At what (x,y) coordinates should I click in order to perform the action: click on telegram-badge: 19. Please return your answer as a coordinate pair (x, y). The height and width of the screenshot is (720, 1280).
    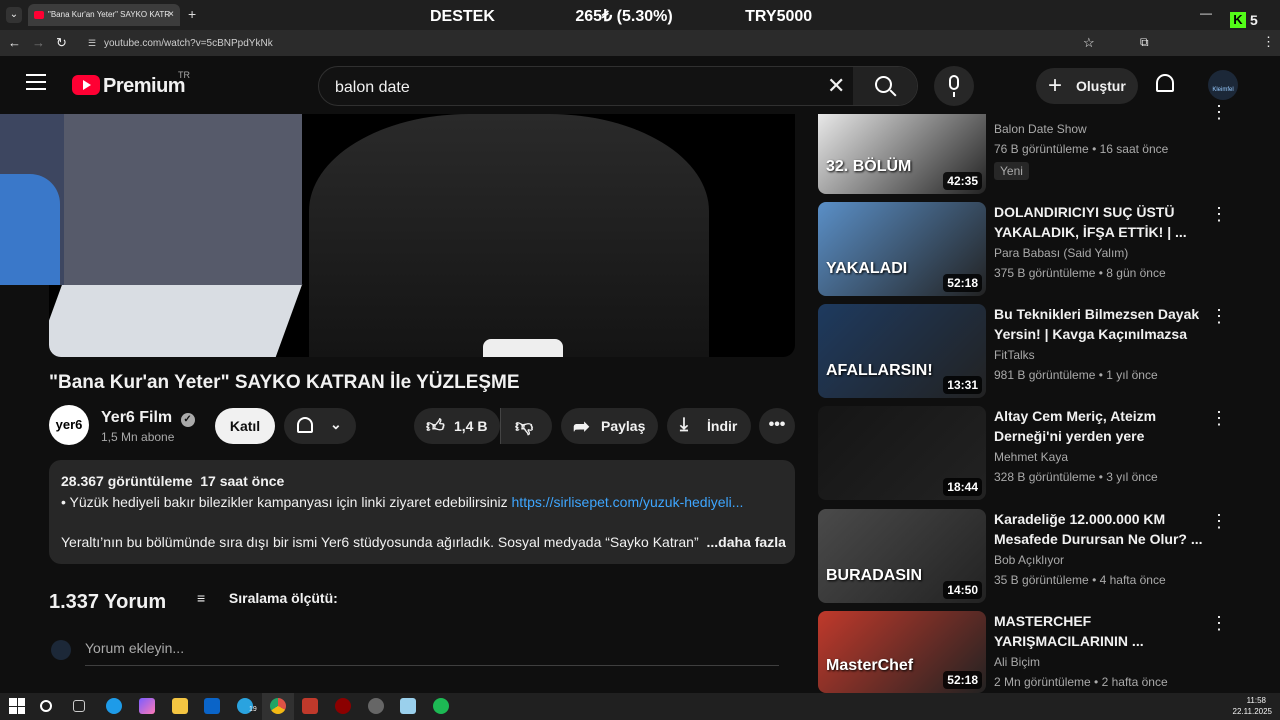
    Looking at the image, I should click on (253, 709).